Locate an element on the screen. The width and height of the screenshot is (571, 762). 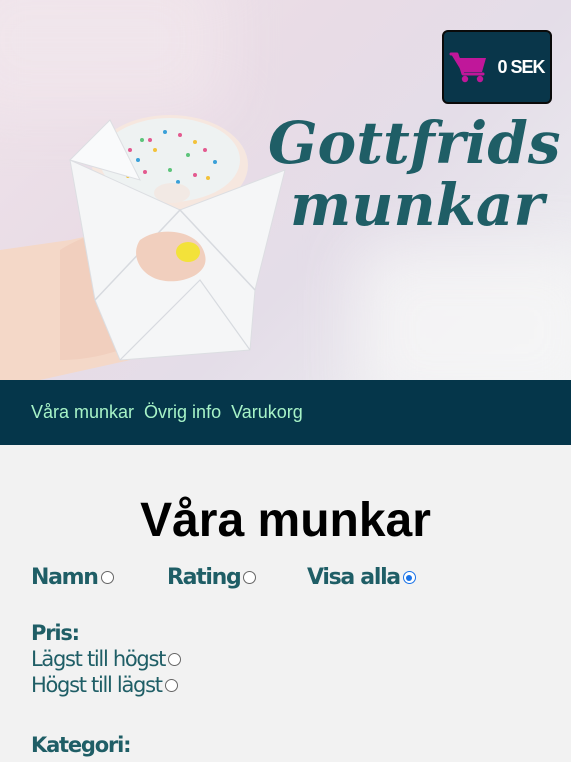
price-radio-ascending is located at coordinates (175, 659).